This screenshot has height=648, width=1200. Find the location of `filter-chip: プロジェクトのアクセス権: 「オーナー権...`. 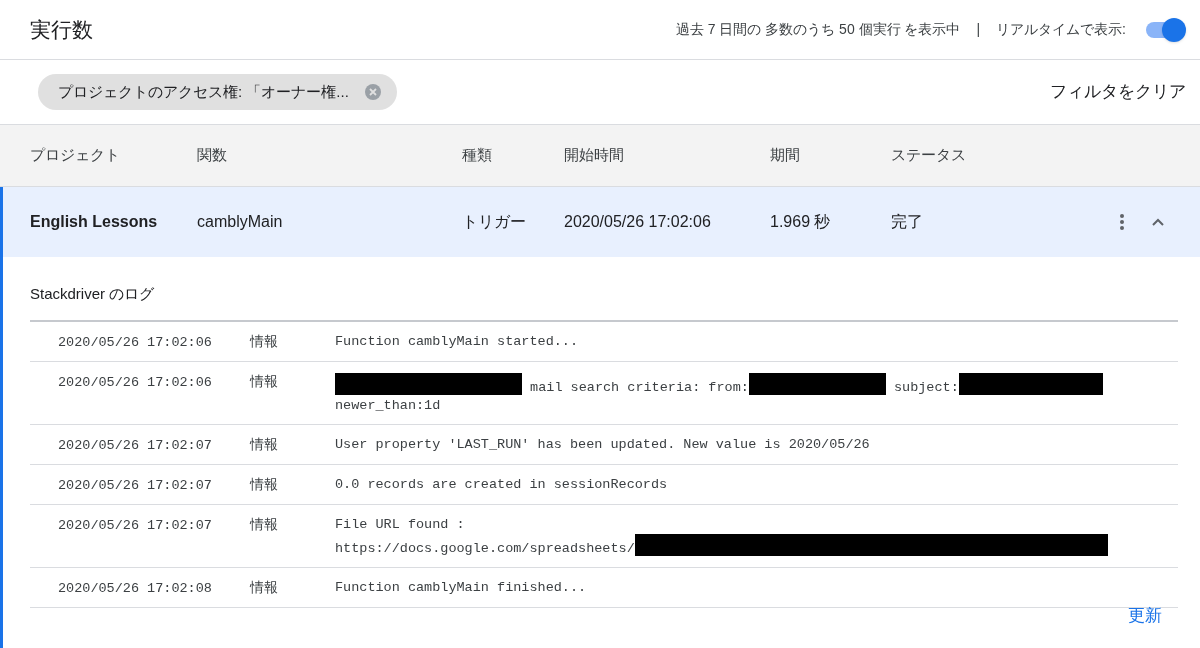

filter-chip: プロジェクトのアクセス権: 「オーナー権... is located at coordinates (217, 92).